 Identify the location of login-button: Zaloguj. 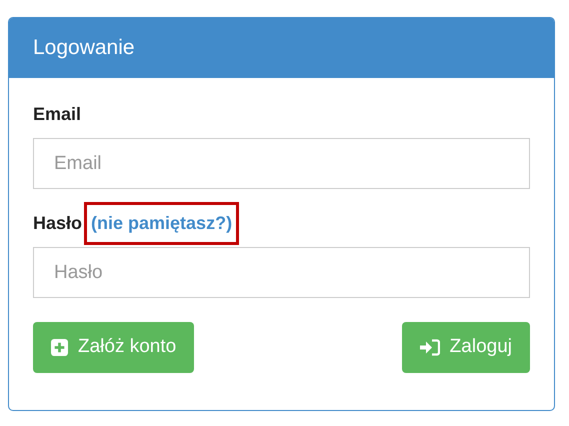
(466, 347).